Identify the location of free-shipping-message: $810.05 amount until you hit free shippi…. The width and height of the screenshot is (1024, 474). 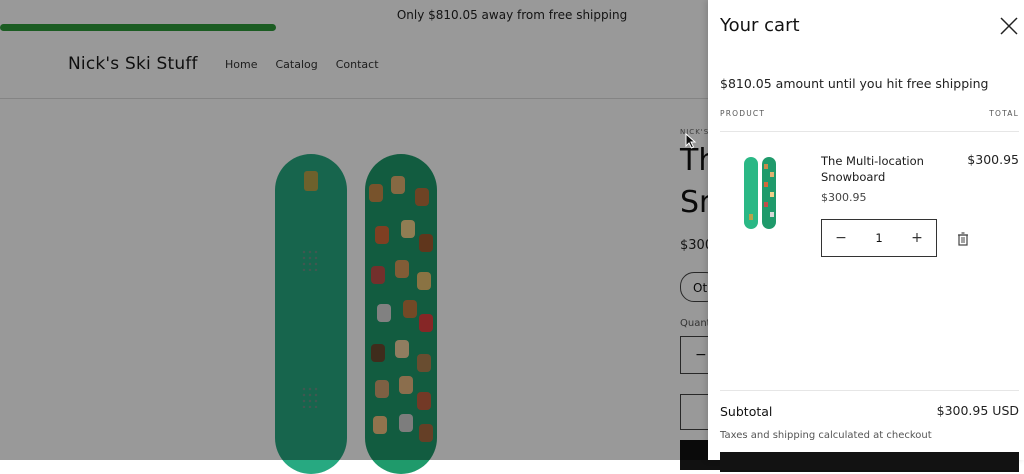
(854, 83).